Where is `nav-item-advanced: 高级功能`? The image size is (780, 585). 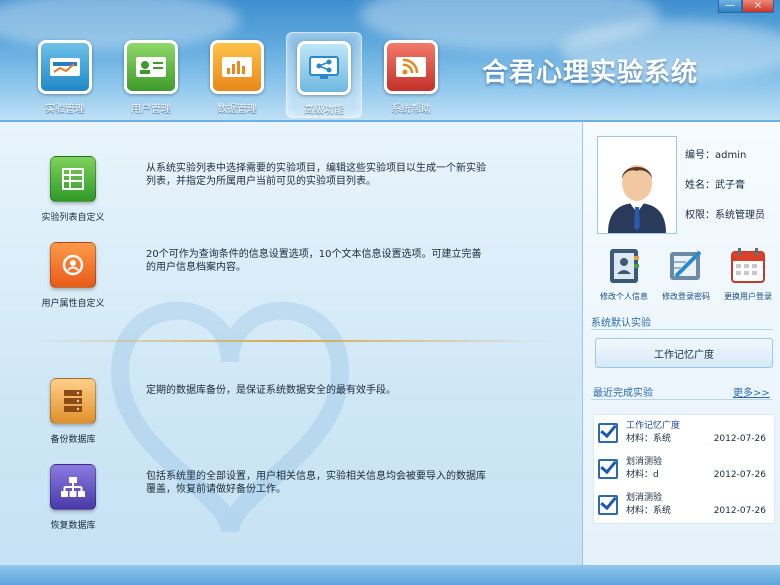
nav-item-advanced: 高级功能 is located at coordinates (324, 75).